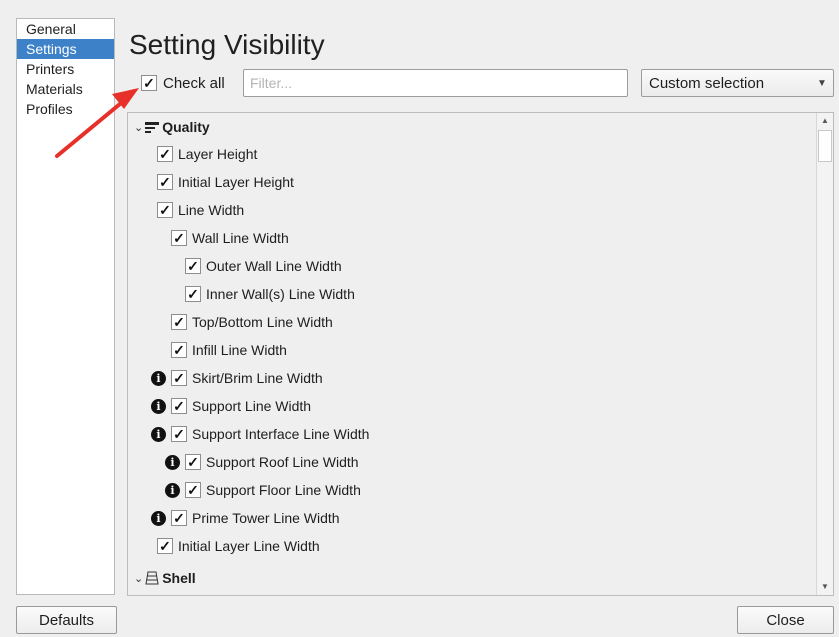 The width and height of the screenshot is (839, 637). I want to click on chevron-down-icon: ▼, so click(822, 83).